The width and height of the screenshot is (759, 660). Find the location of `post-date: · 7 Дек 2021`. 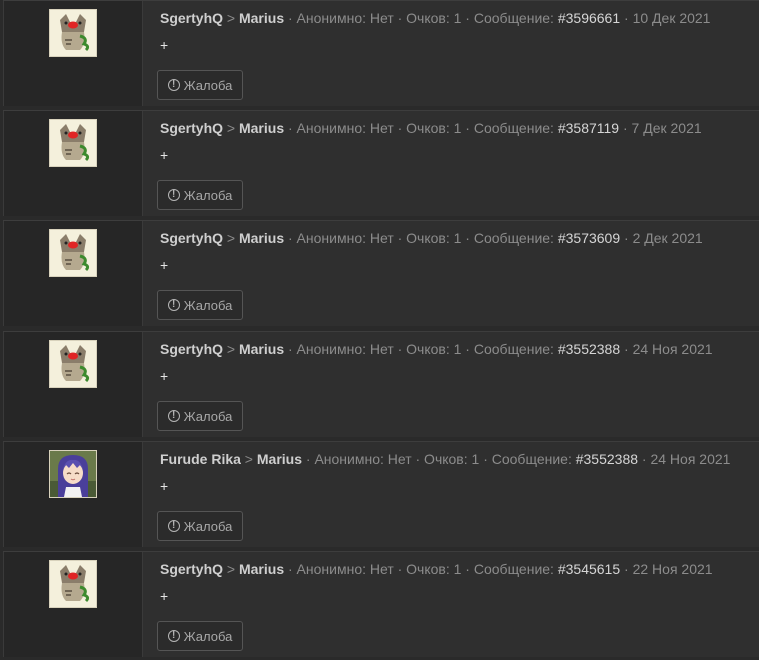

post-date: · 7 Дек 2021 is located at coordinates (662, 128).